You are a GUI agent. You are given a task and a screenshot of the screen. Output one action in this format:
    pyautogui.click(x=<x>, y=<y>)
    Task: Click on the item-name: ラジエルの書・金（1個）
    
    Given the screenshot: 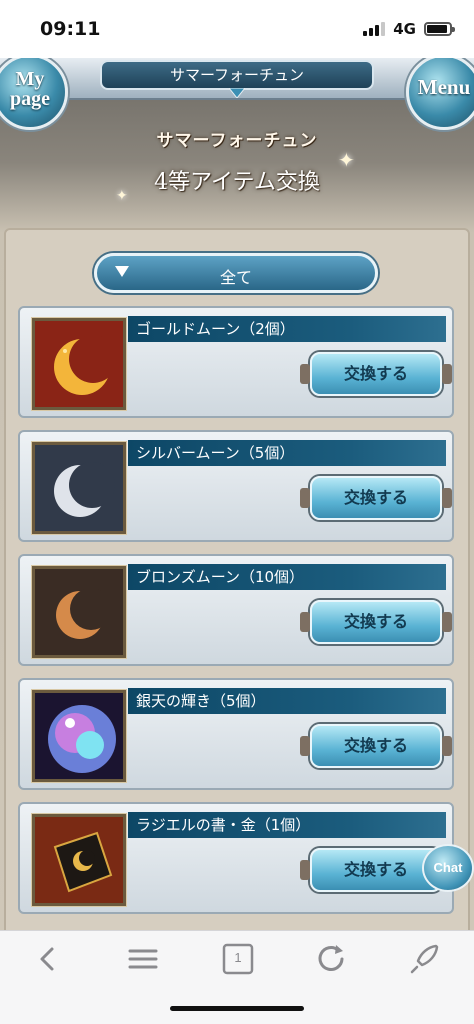 What is the action you would take?
    pyautogui.click(x=287, y=825)
    